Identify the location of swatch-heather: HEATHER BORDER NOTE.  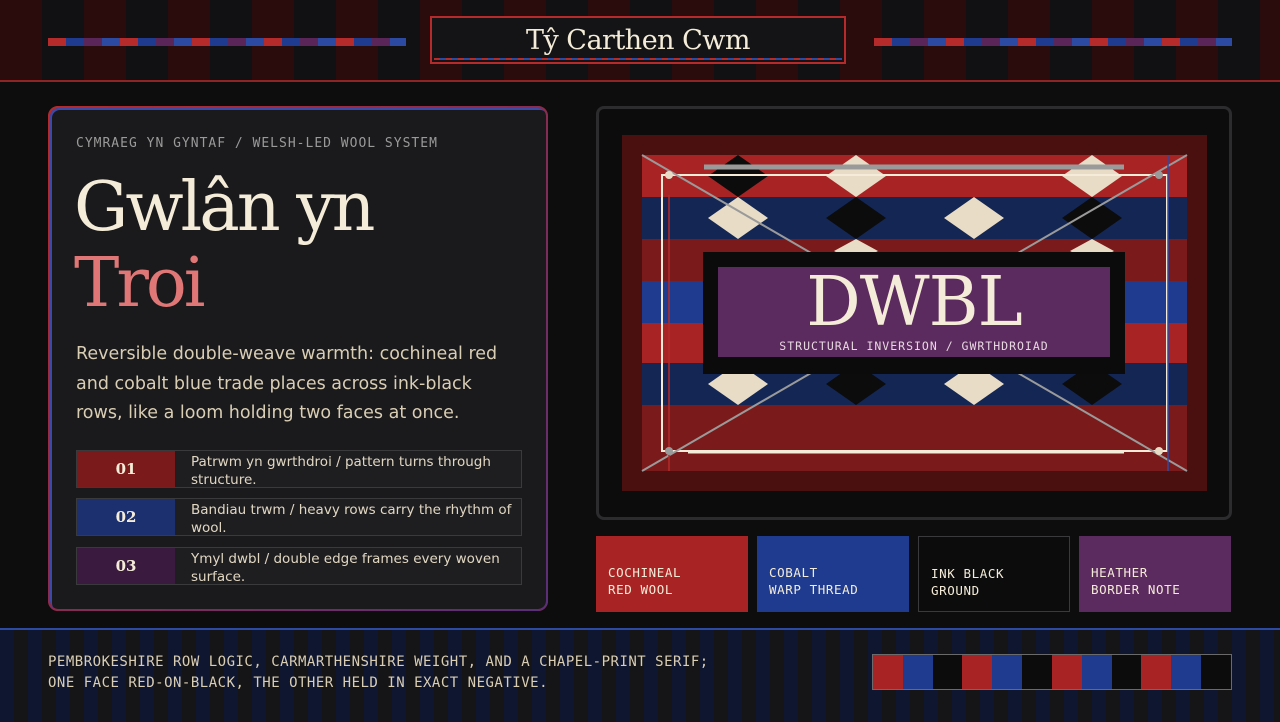
(1155, 574).